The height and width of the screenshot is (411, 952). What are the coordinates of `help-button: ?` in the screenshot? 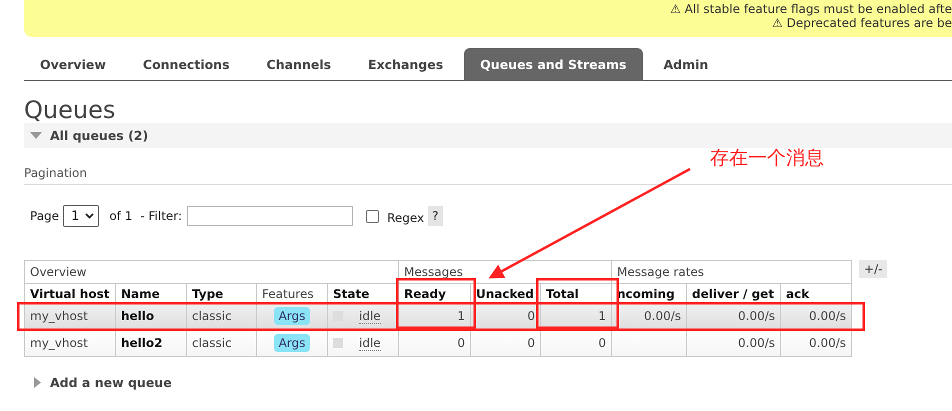 It's located at (435, 216).